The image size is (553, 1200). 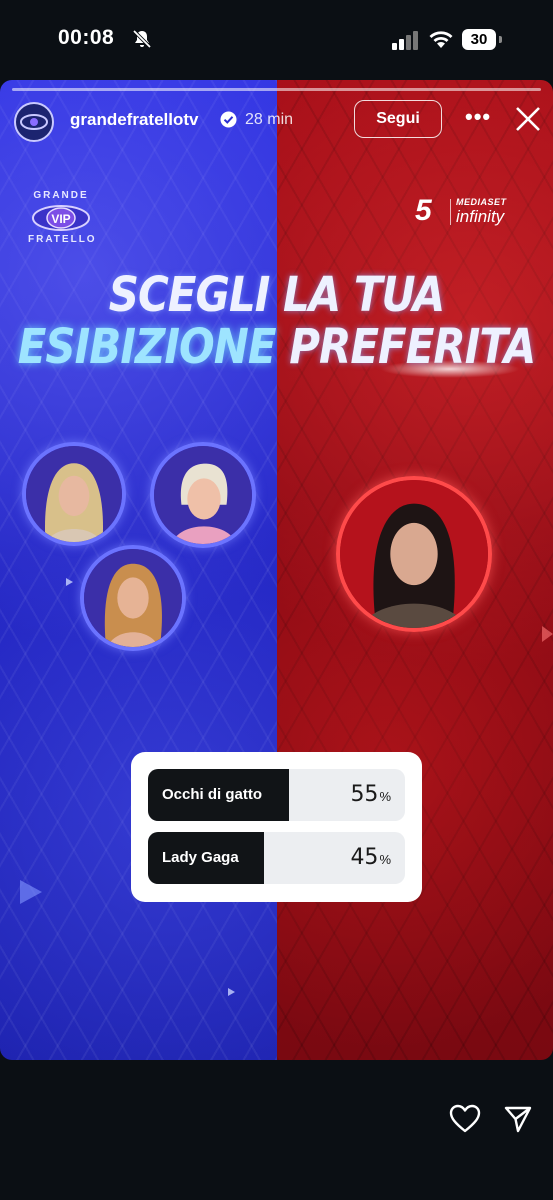 I want to click on wifi-icon, so click(x=441, y=39).